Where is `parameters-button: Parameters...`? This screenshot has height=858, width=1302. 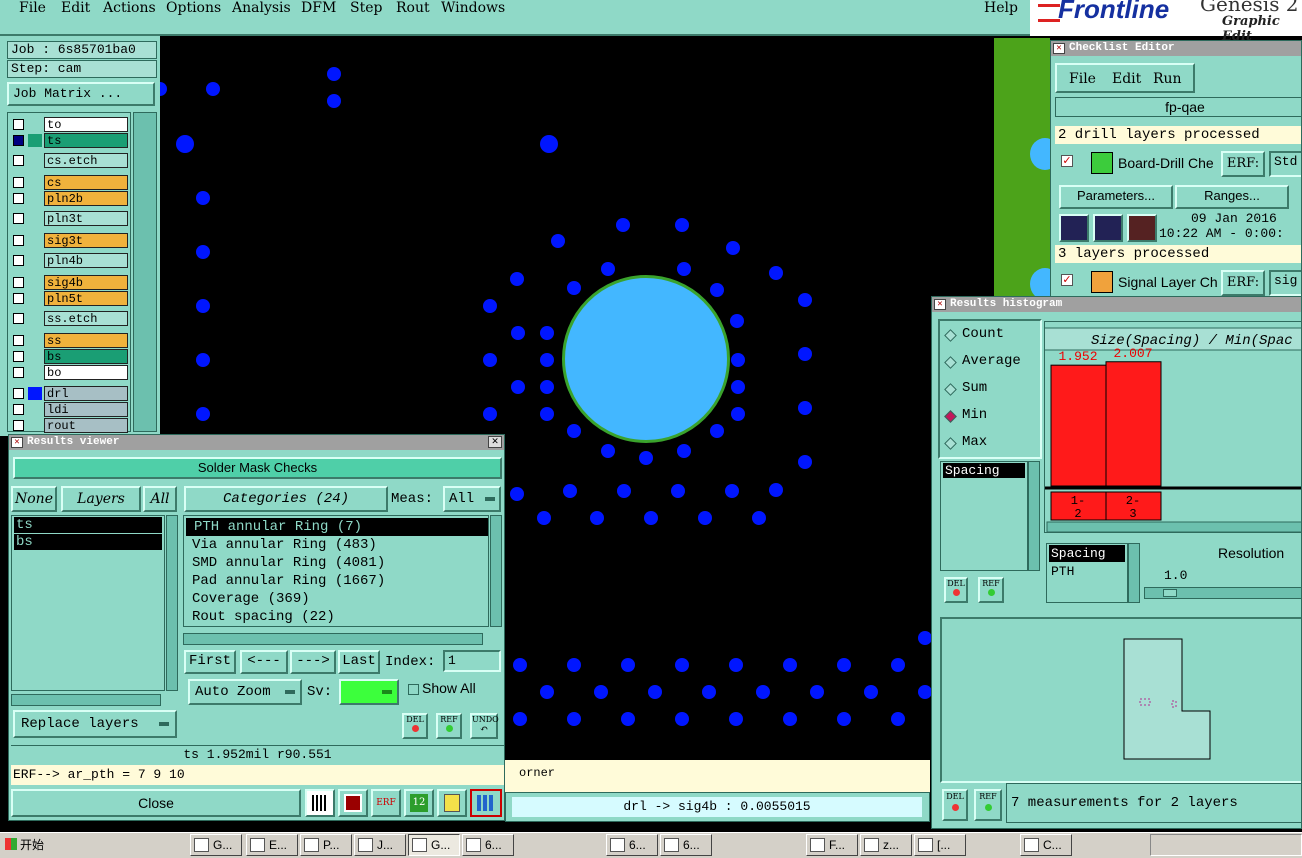
parameters-button: Parameters... is located at coordinates (1116, 197).